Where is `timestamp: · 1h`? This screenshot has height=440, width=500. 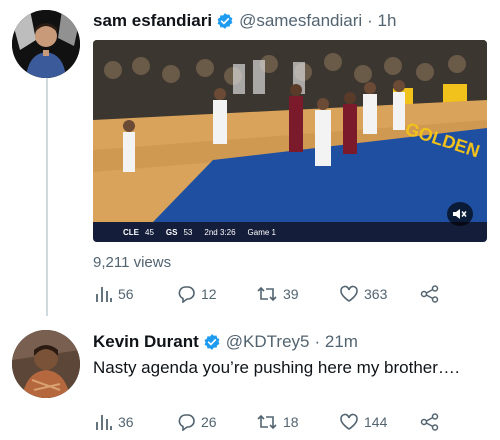
timestamp: · 1h is located at coordinates (381, 21).